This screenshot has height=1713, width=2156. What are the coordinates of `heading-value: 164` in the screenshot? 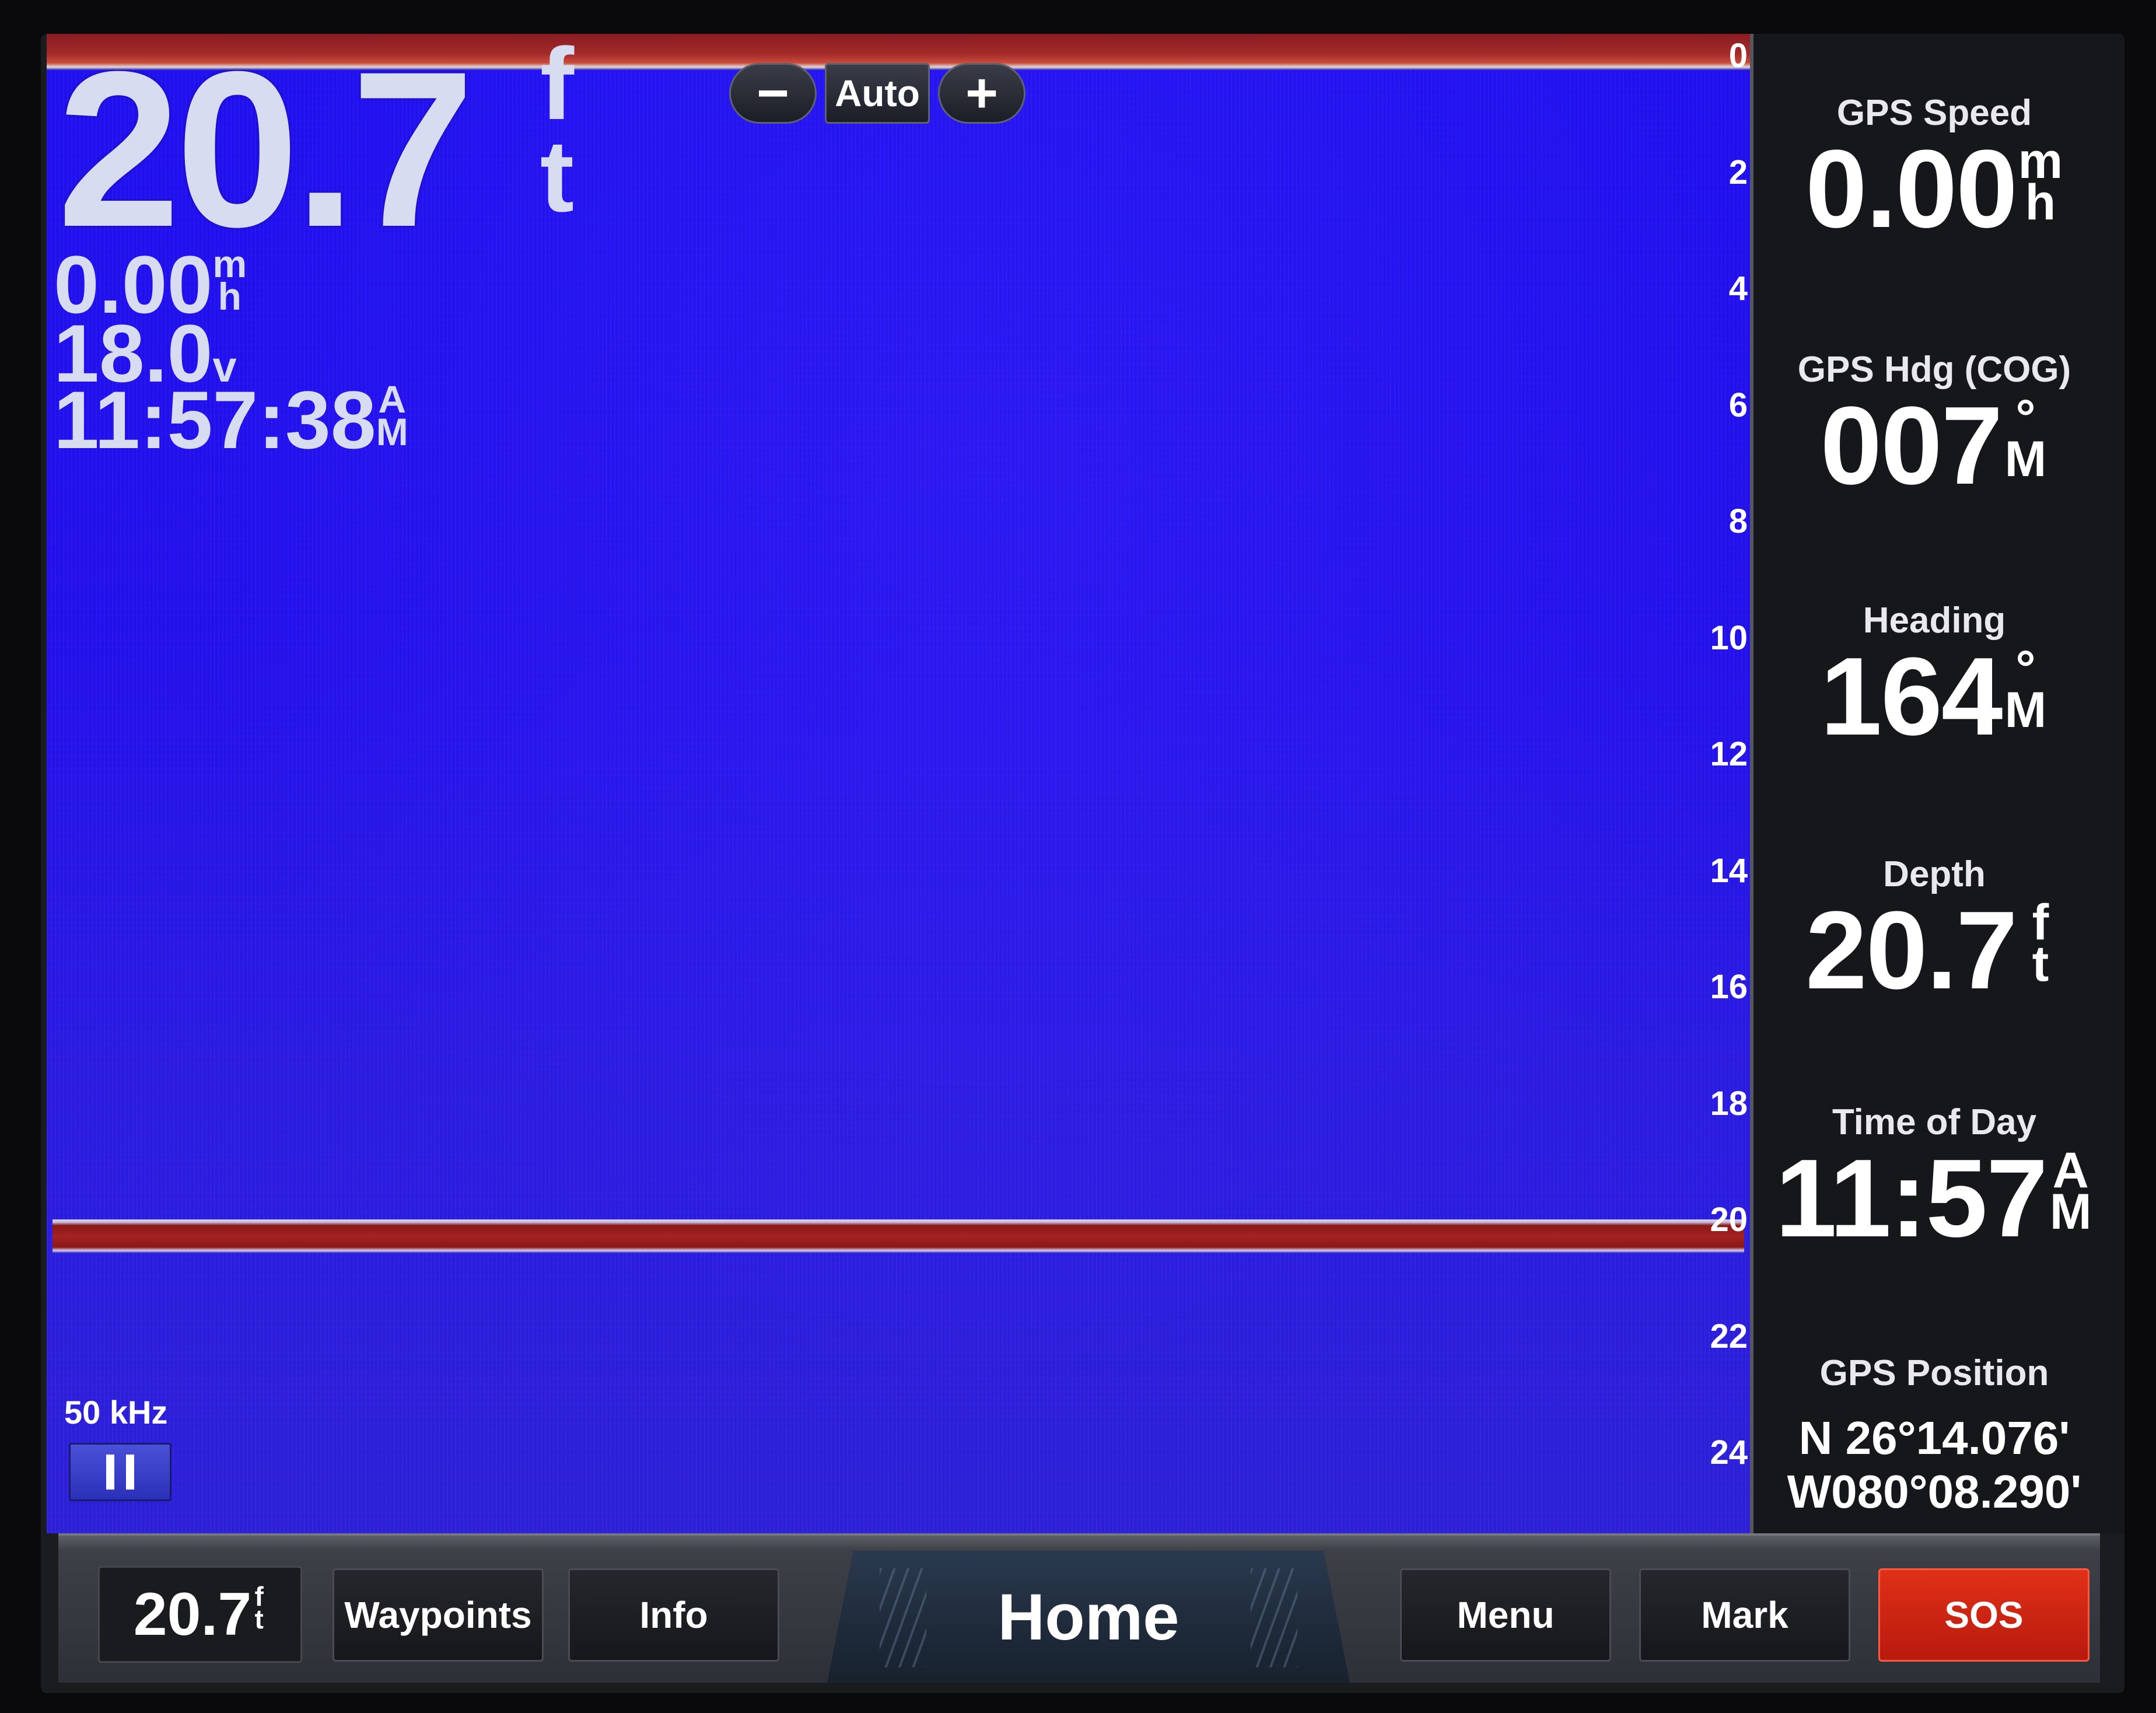 It's located at (1911, 696).